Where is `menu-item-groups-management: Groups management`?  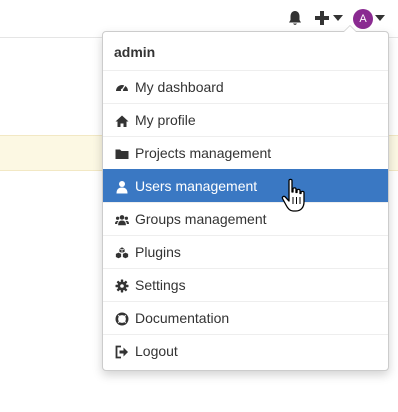
menu-item-groups-management: Groups management is located at coordinates (245, 218).